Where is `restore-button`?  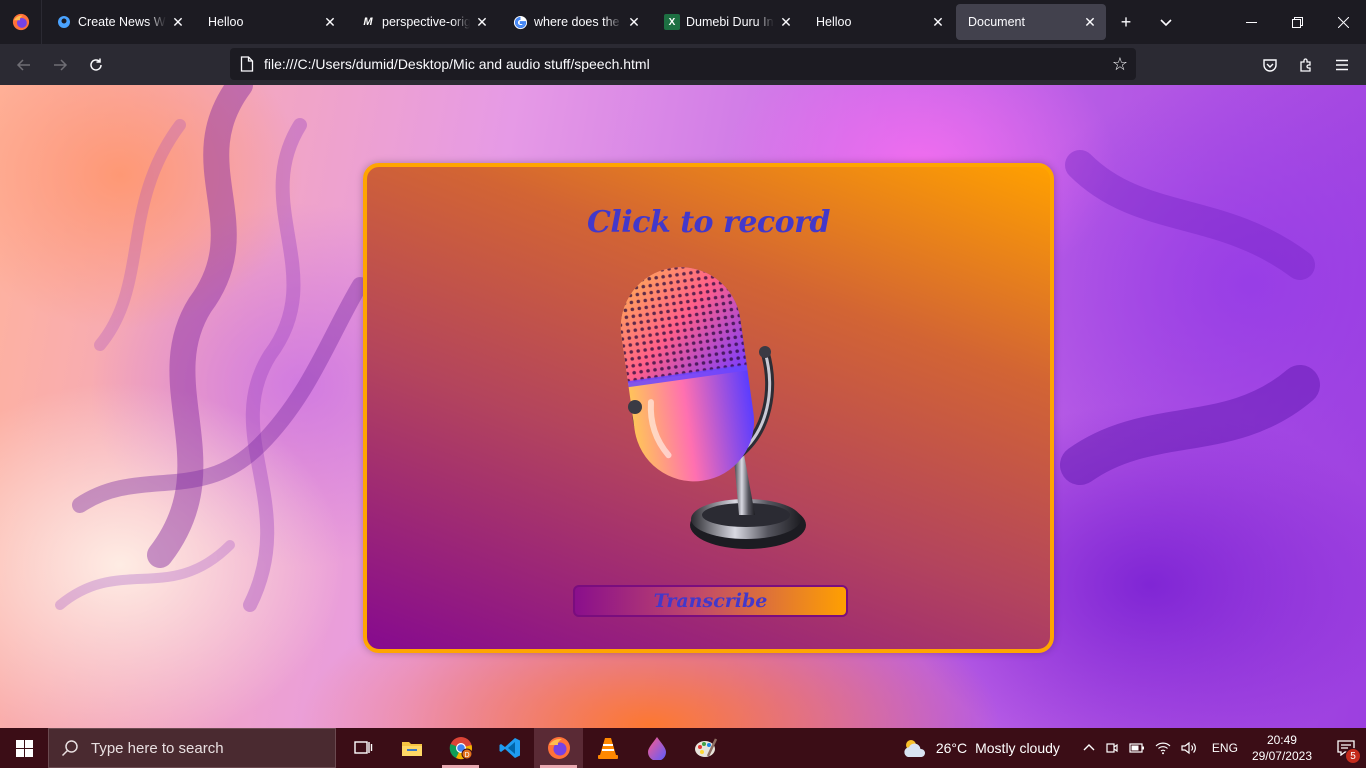
restore-button is located at coordinates (1297, 22).